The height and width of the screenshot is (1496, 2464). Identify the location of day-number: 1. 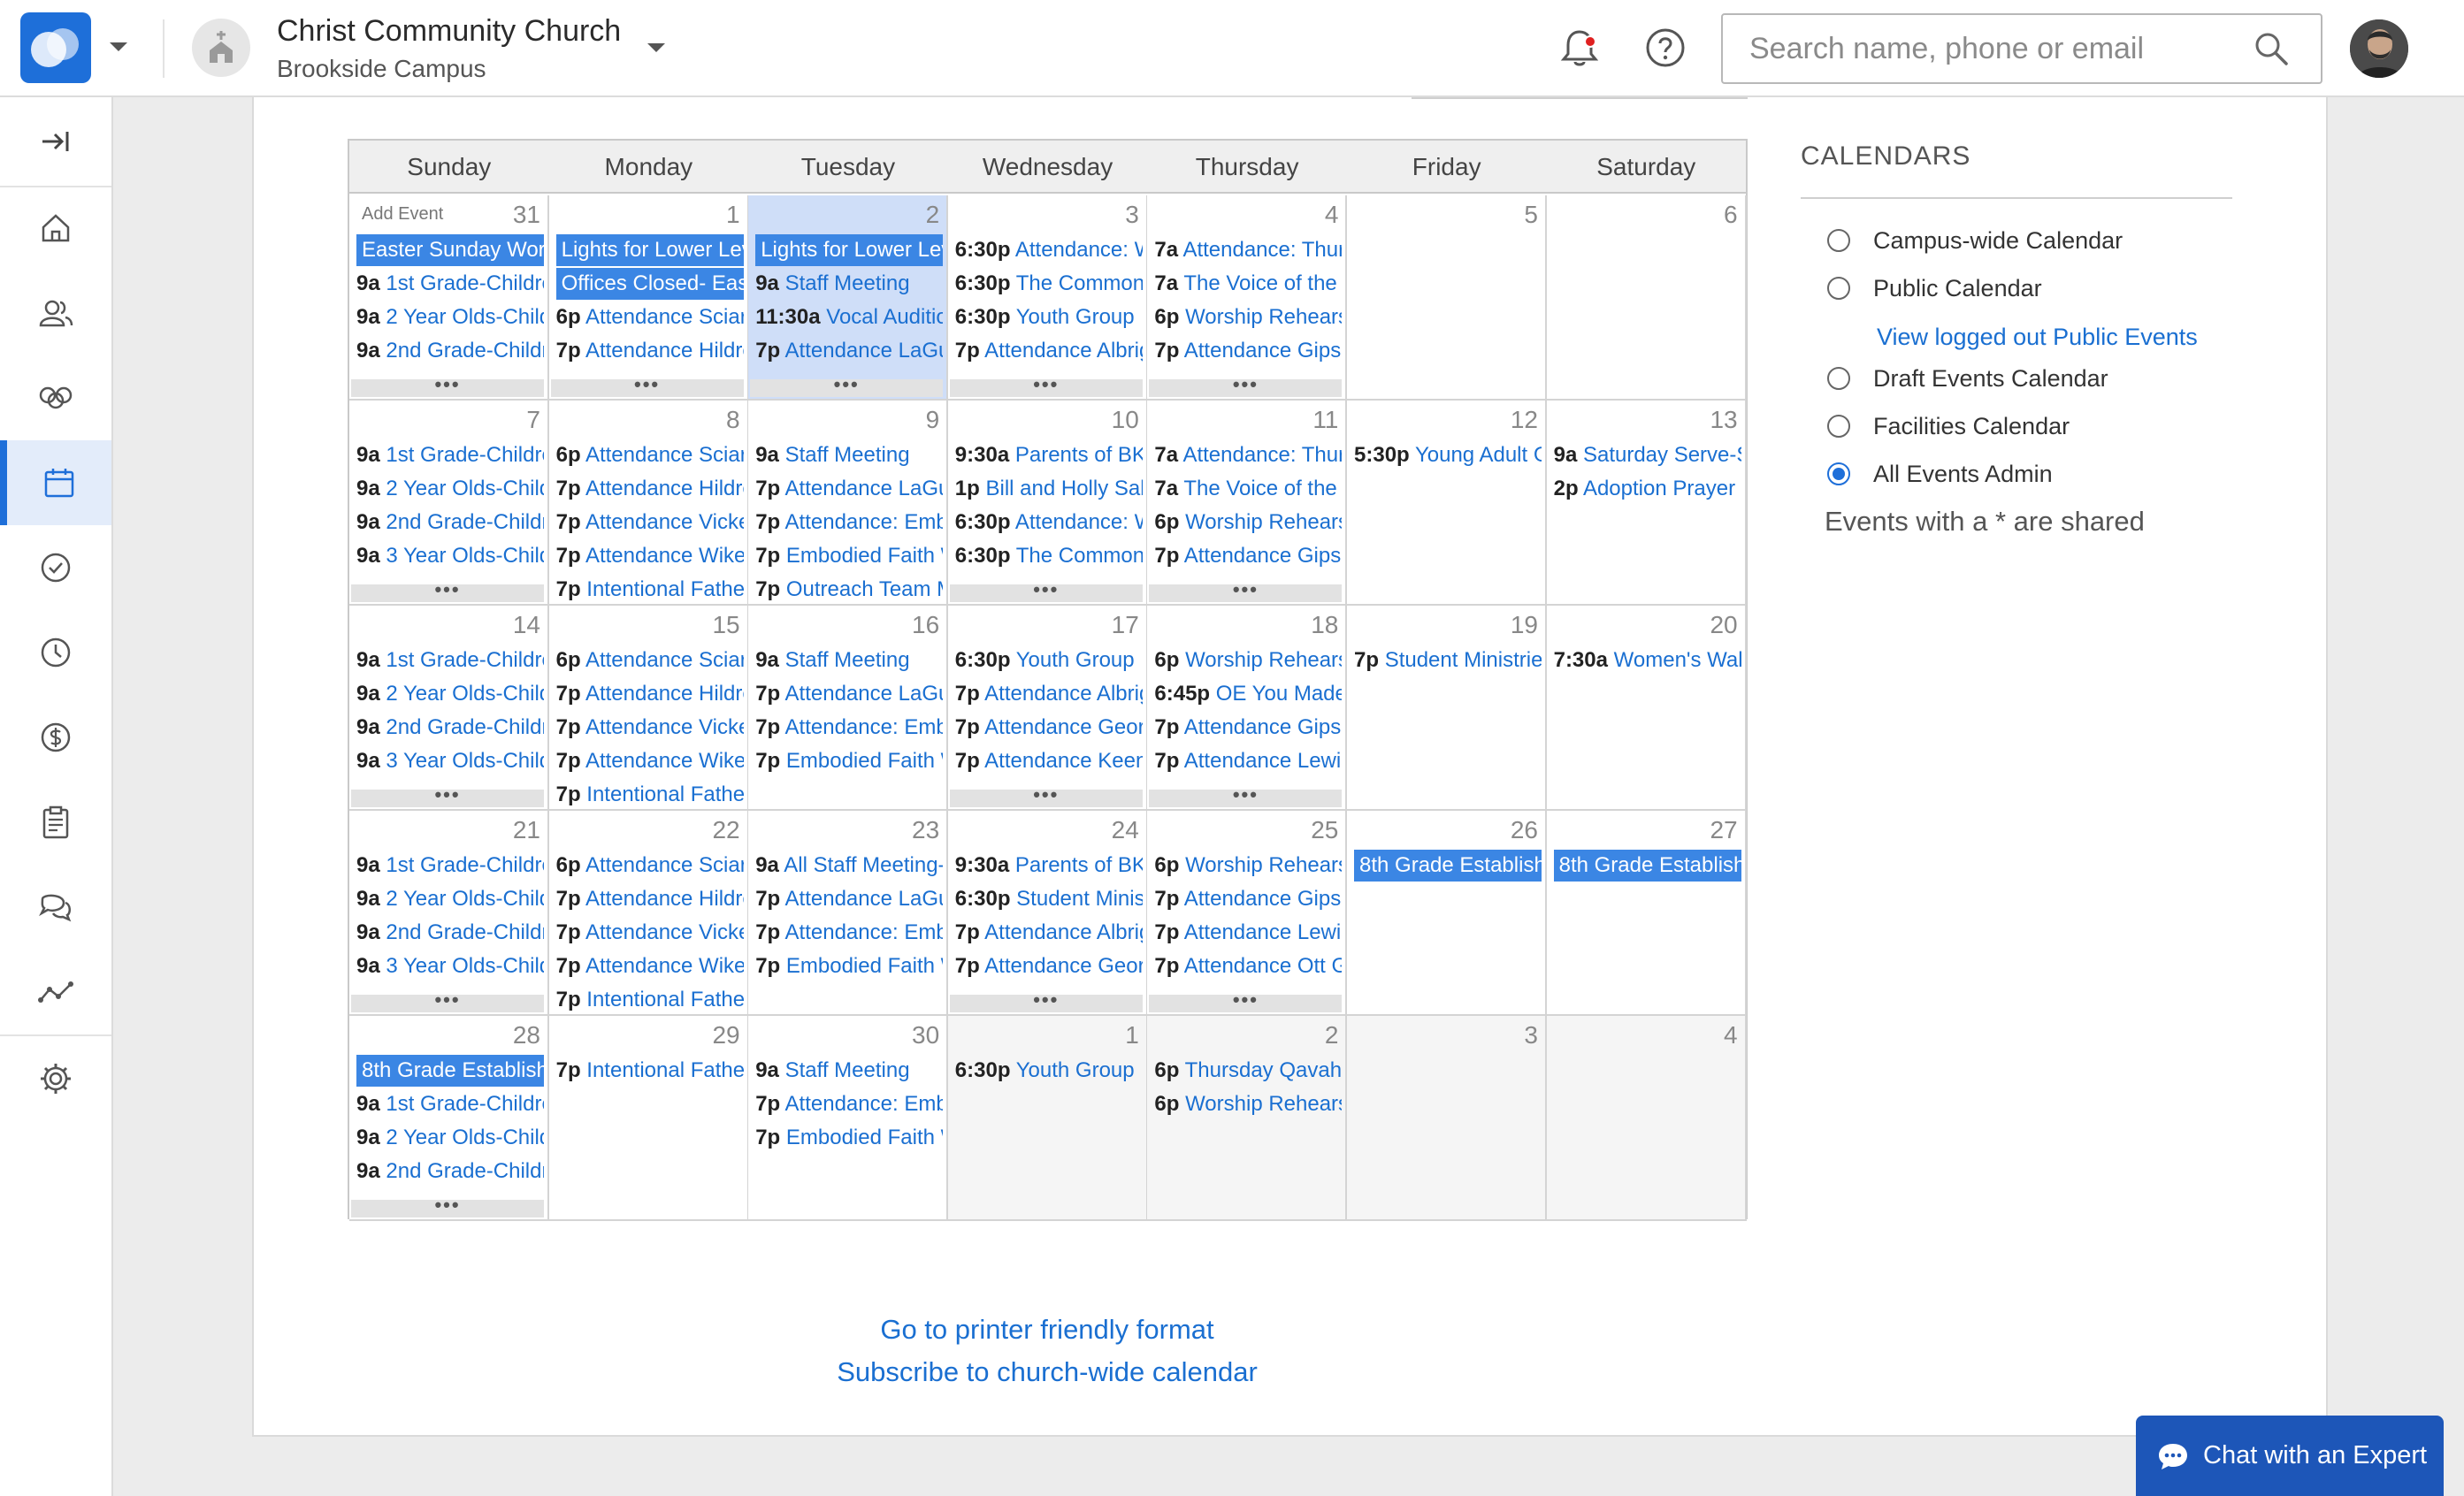
(733, 215).